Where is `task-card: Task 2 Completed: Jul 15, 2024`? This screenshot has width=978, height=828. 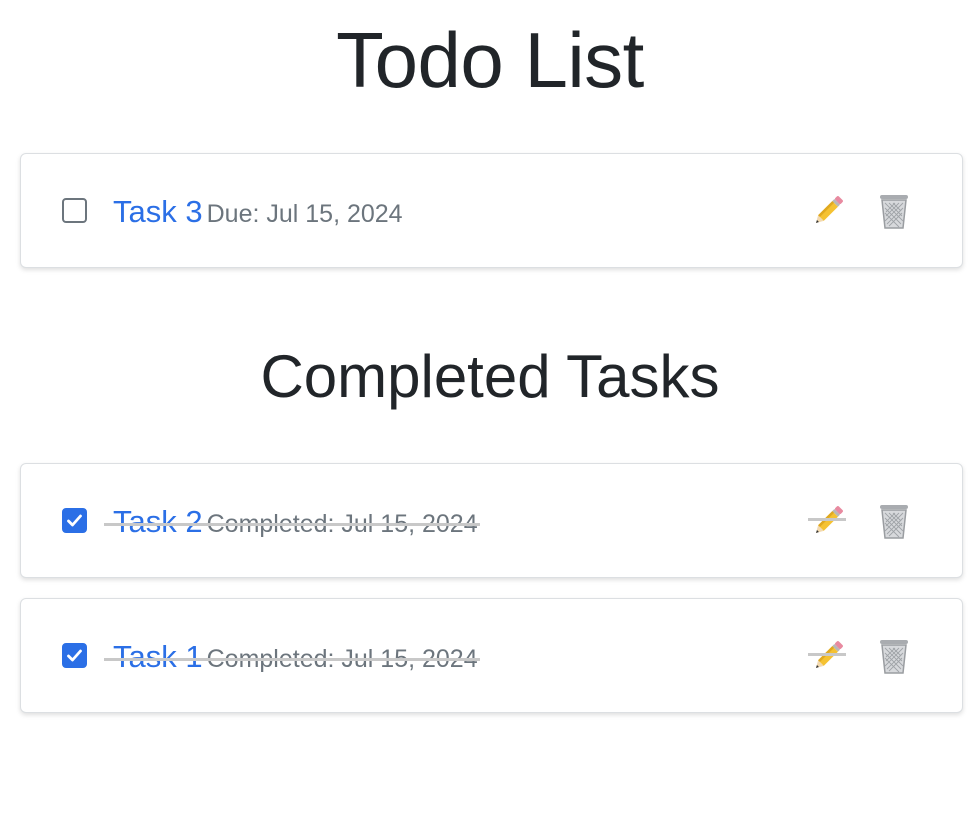 task-card: Task 2 Completed: Jul 15, 2024 is located at coordinates (491, 520).